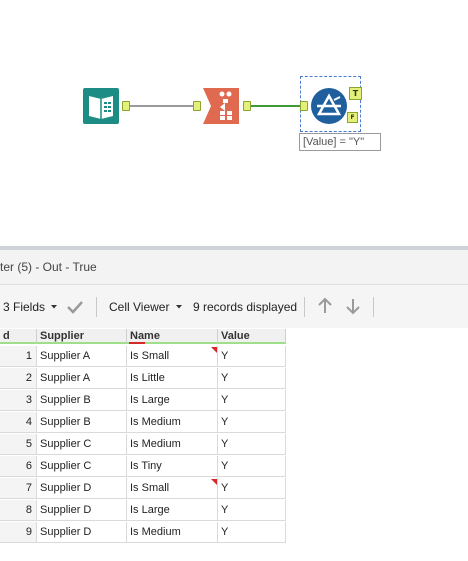 This screenshot has width=468, height=561. What do you see at coordinates (18, 444) in the screenshot?
I see `record-number-cell: 5` at bounding box center [18, 444].